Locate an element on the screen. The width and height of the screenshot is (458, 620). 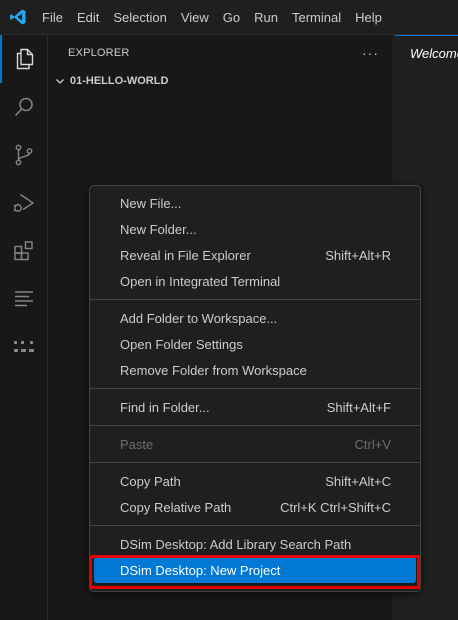
menu-copy-relative-path: Copy Relative Path Ctrl+K Ctrl+Shift+C is located at coordinates (255, 507).